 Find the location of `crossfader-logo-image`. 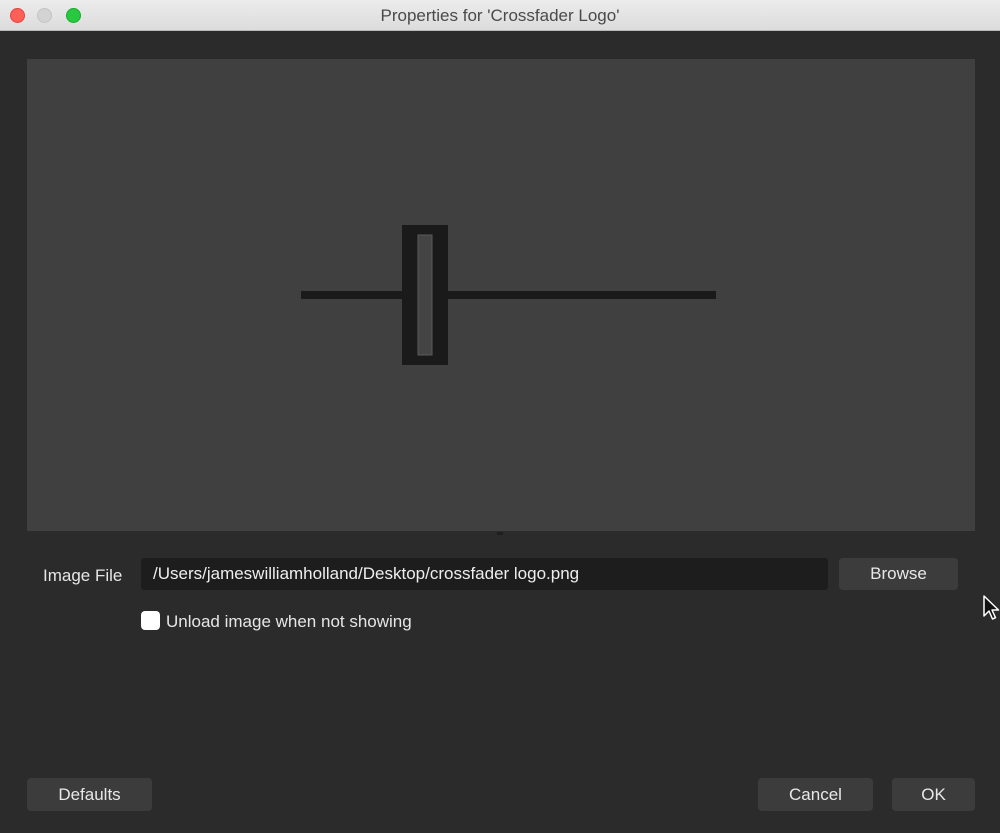

crossfader-logo-image is located at coordinates (508, 295).